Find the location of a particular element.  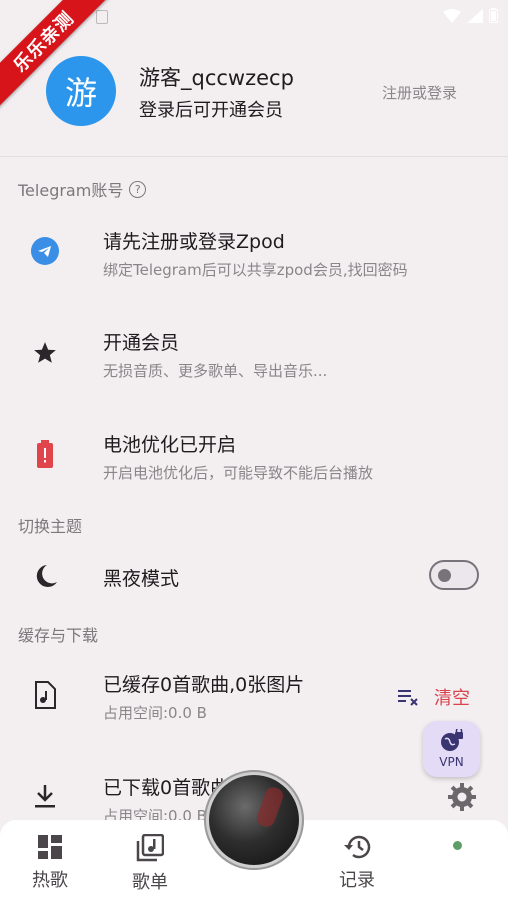

telegram-icon is located at coordinates (45, 251).